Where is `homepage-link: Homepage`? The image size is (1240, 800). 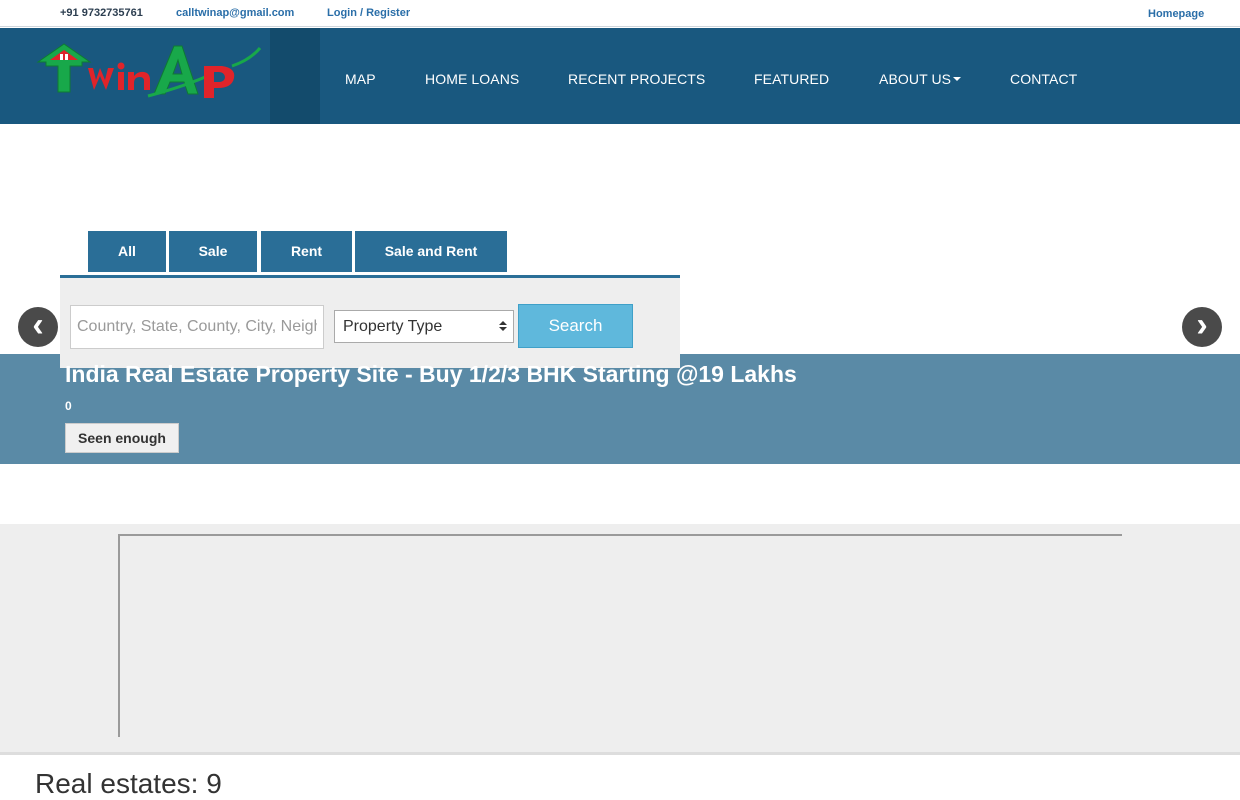
homepage-link: Homepage is located at coordinates (1176, 14).